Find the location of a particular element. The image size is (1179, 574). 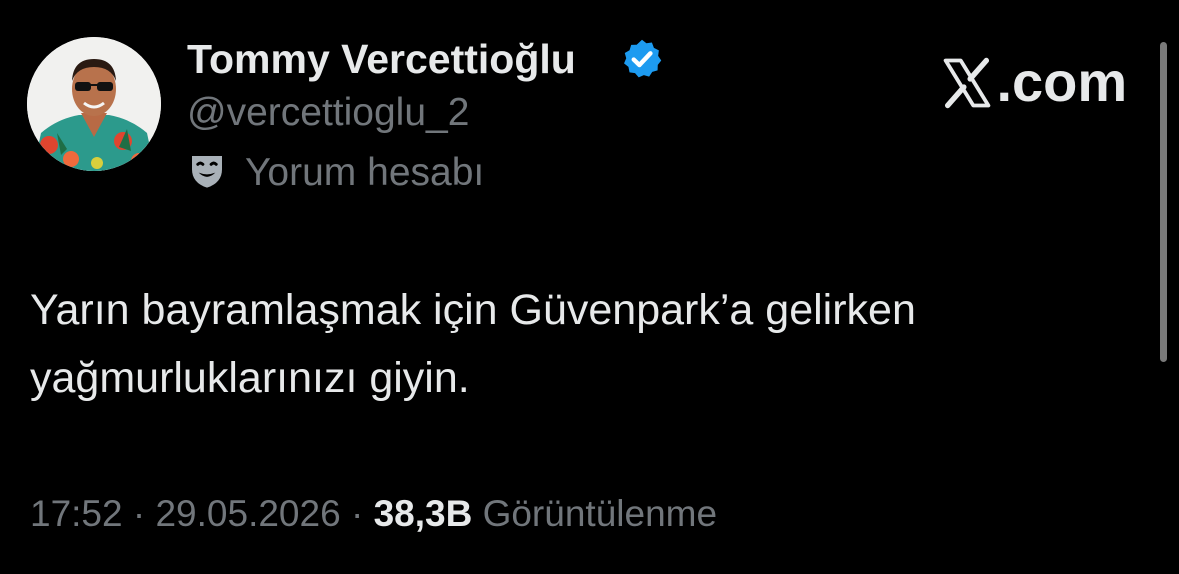

x-brand-logo: .com is located at coordinates (1033, 82).